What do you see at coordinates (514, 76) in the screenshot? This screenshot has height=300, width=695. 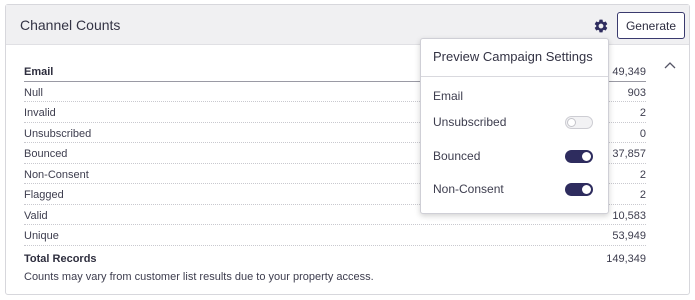 I see `popover-divider` at bounding box center [514, 76].